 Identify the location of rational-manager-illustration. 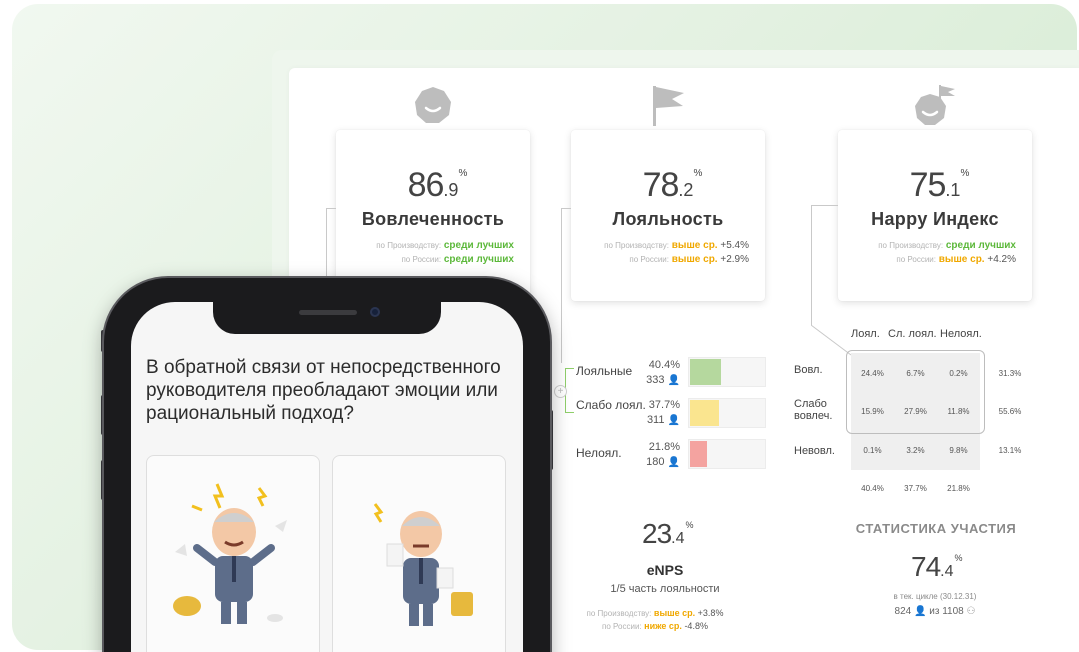
(423, 564).